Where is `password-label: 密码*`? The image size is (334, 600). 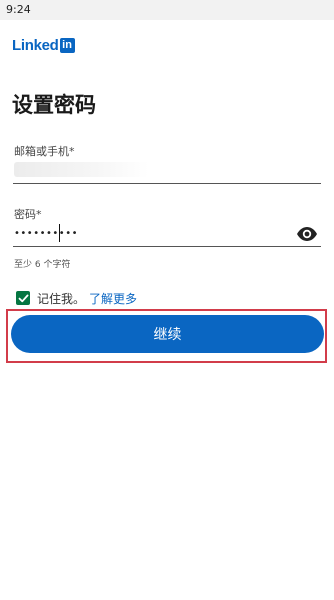
password-label: 密码* is located at coordinates (28, 214).